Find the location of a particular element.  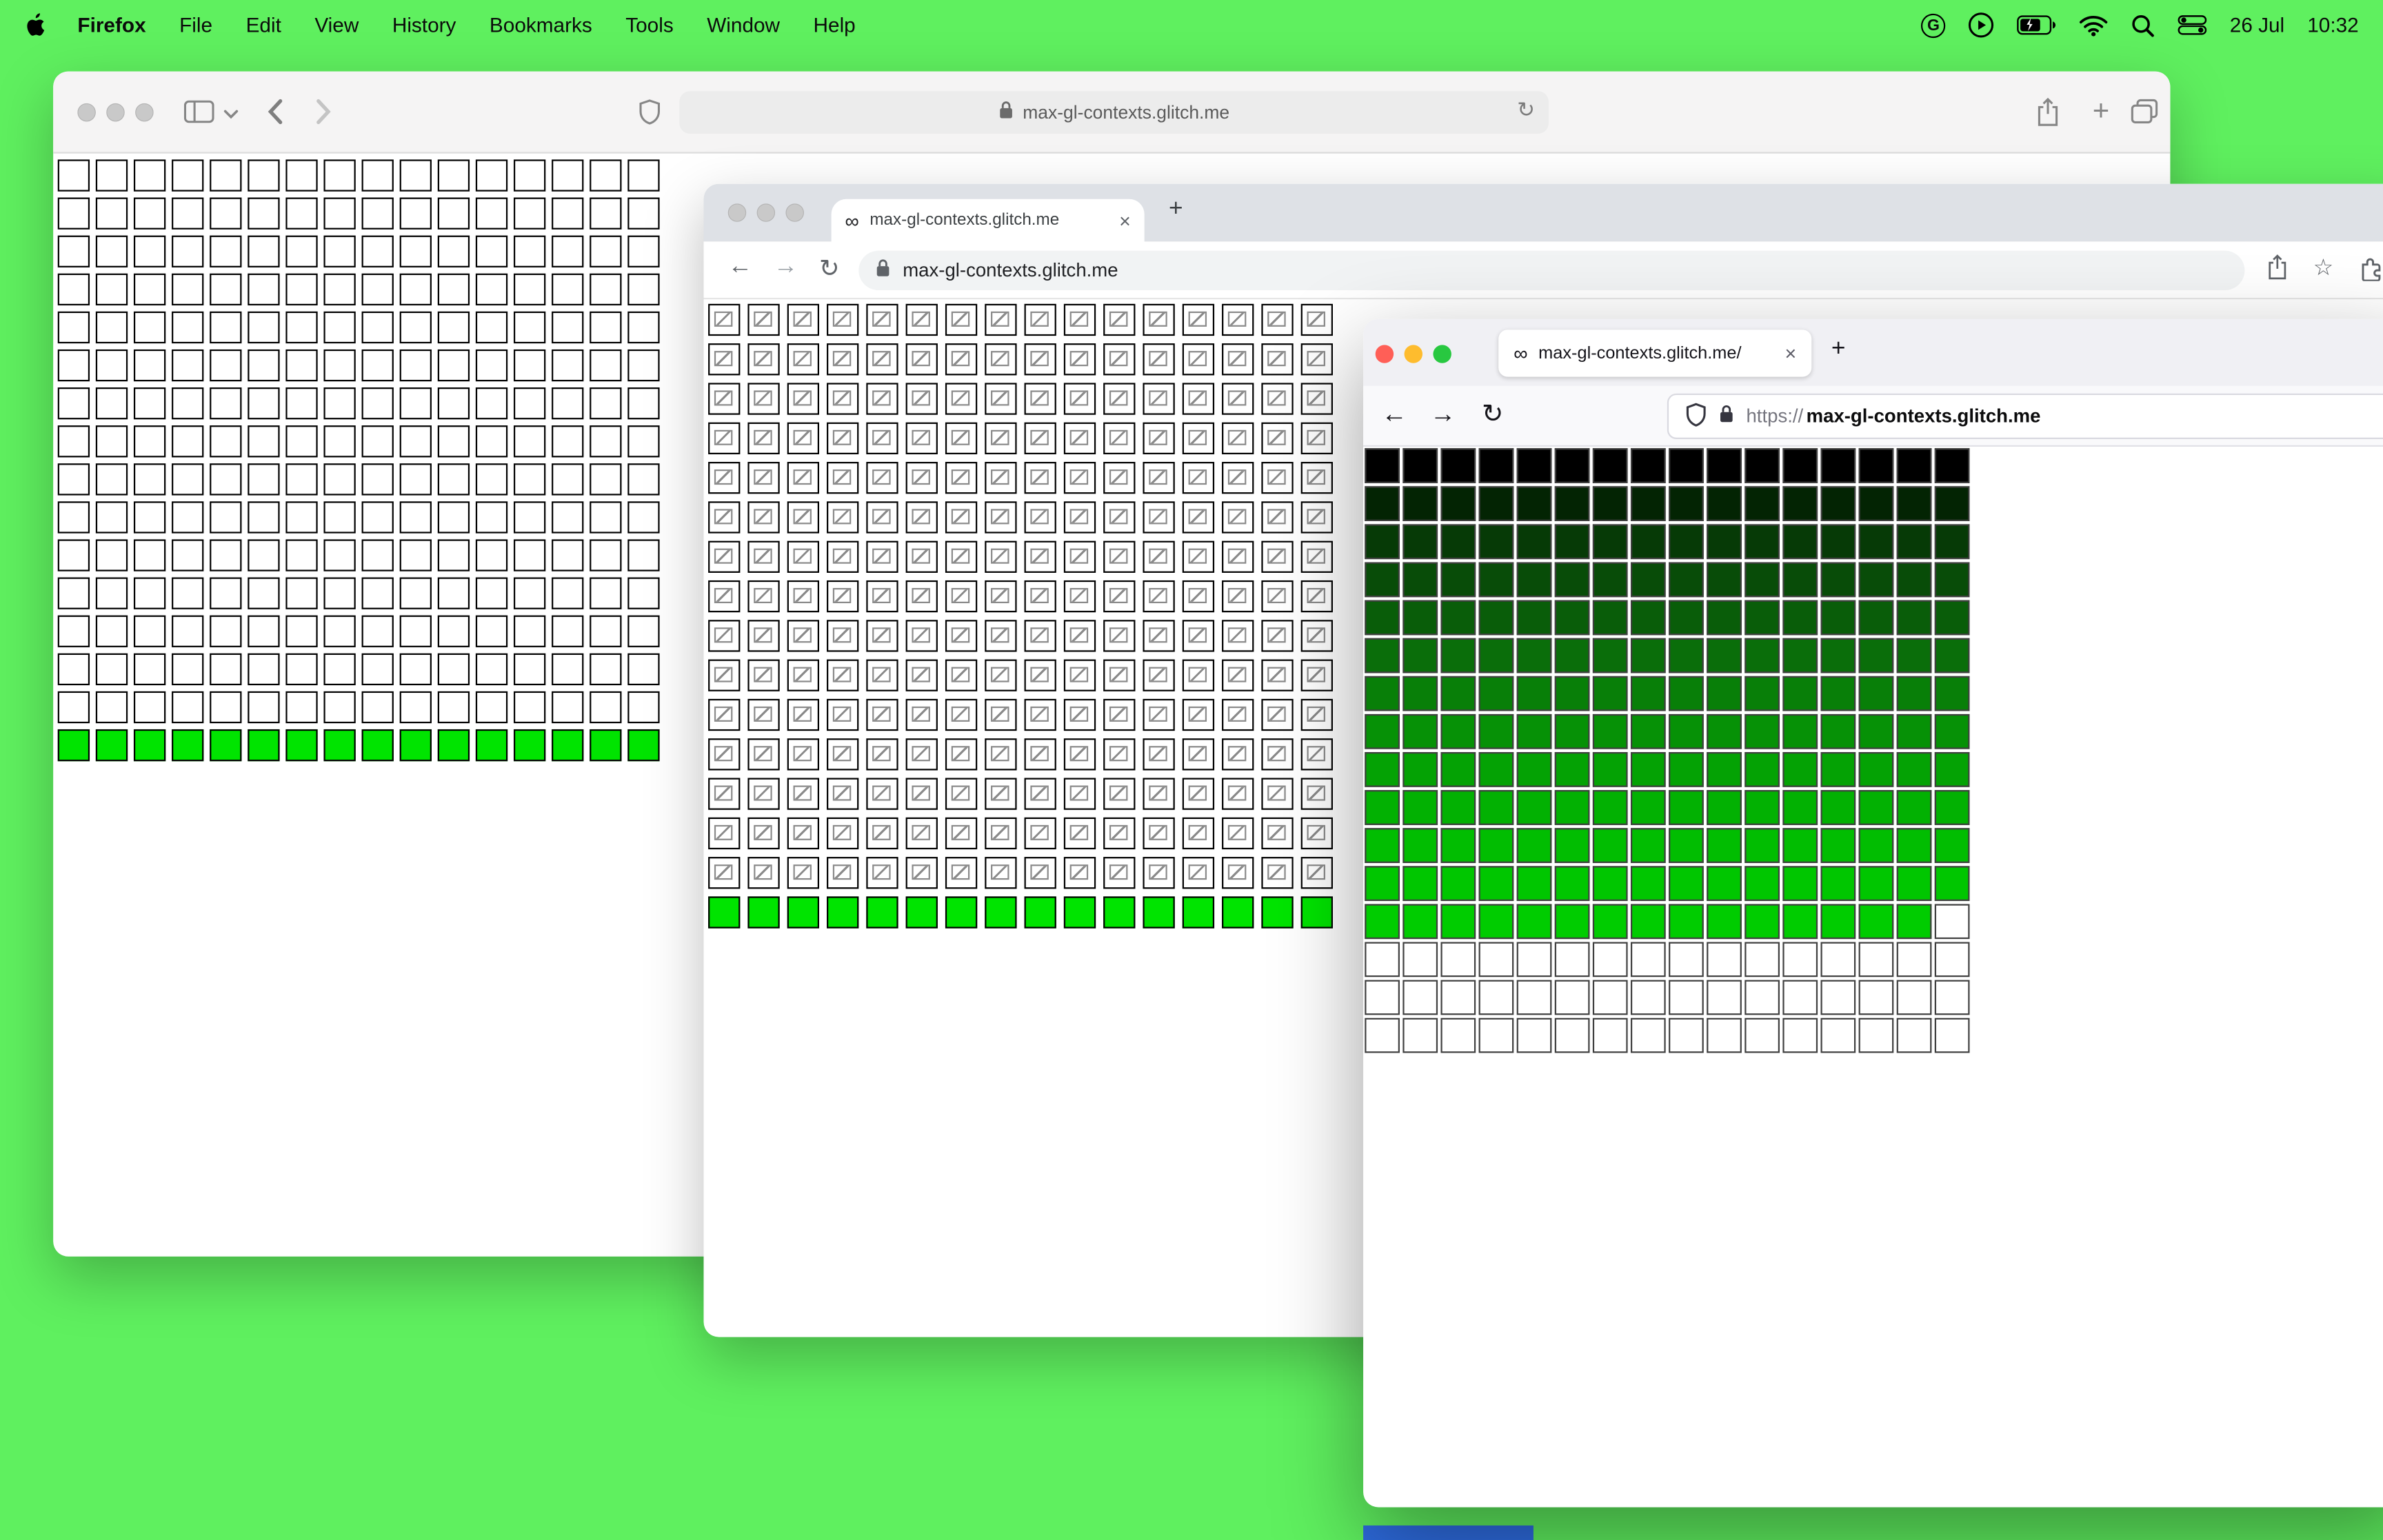

menu-bar-time: 10:32 is located at coordinates (2332, 26).